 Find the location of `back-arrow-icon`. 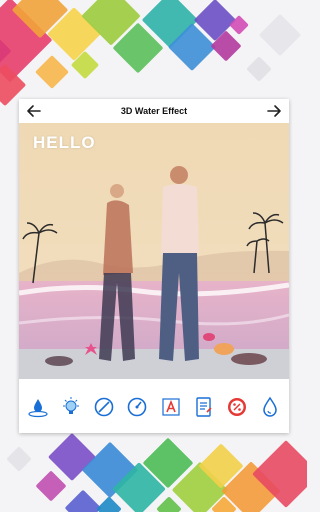

back-arrow-icon is located at coordinates (34, 111).